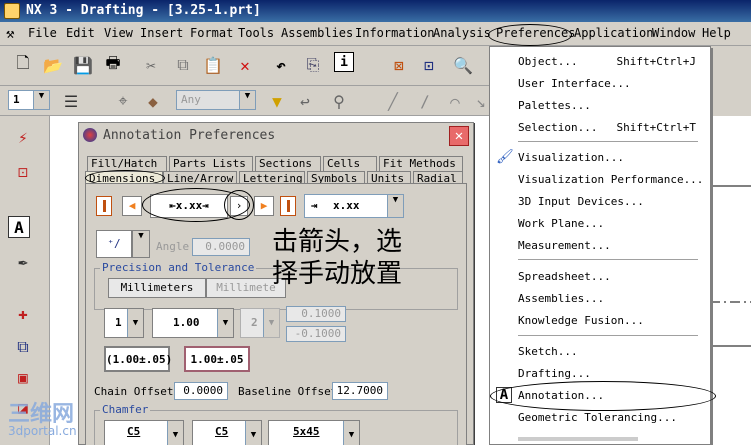 This screenshot has height=445, width=751. What do you see at coordinates (53, 65) in the screenshot?
I see `open-folder-icon: 📂` at bounding box center [53, 65].